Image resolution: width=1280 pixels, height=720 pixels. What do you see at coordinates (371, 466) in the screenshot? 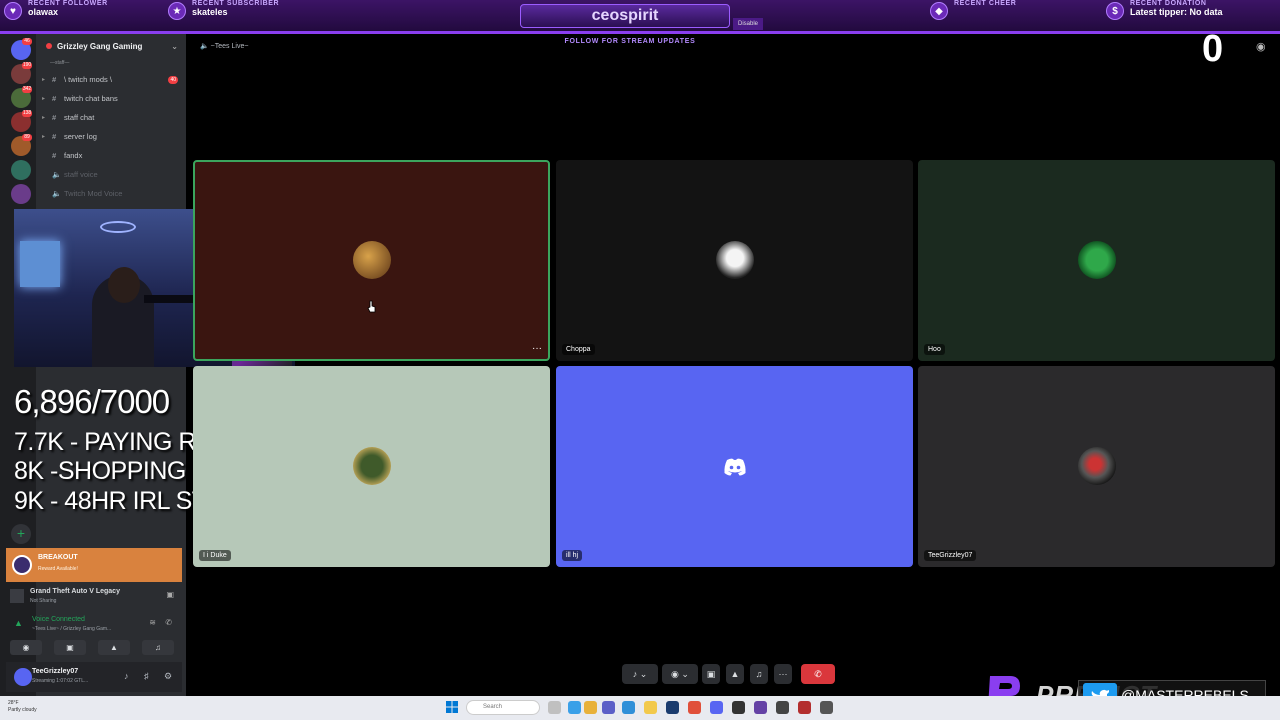
I see `participant-tile: I i Duke` at bounding box center [371, 466].